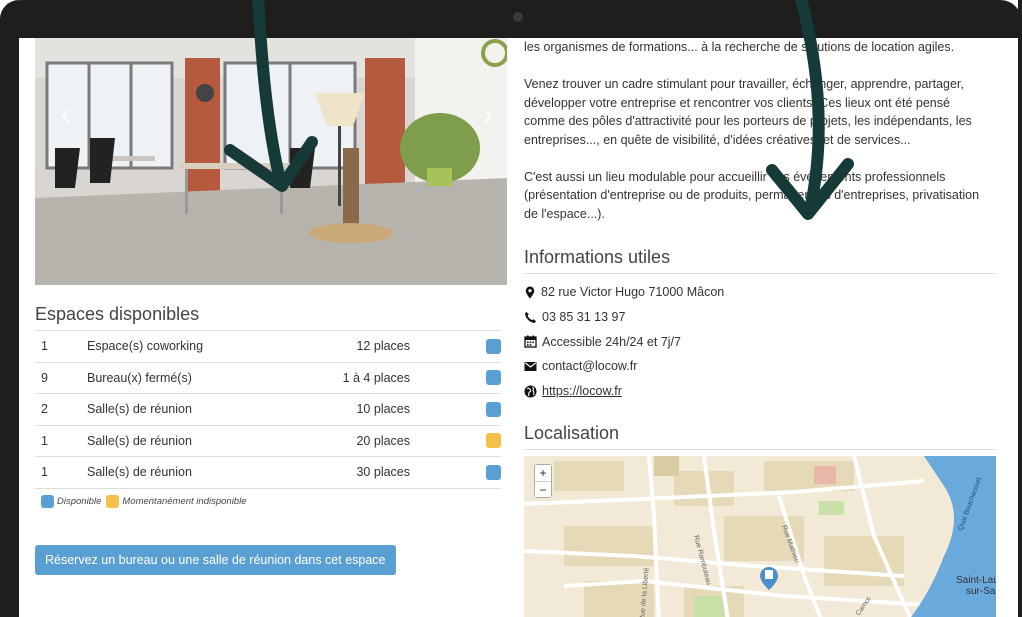  I want to click on space-quantity: 2, so click(61, 409).